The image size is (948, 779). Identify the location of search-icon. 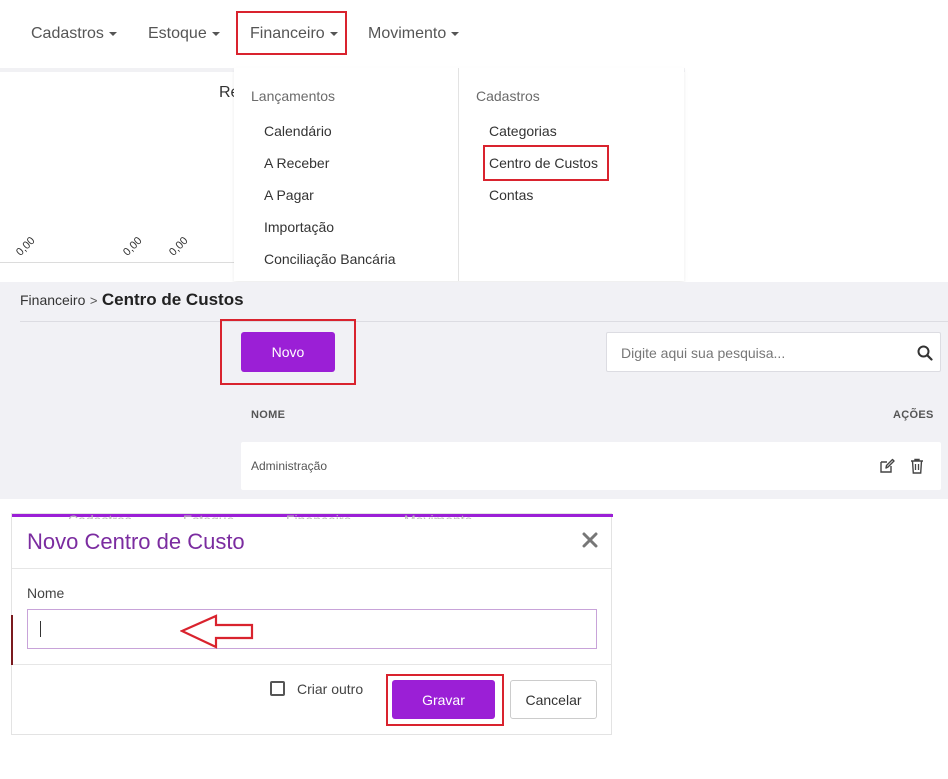
(925, 353).